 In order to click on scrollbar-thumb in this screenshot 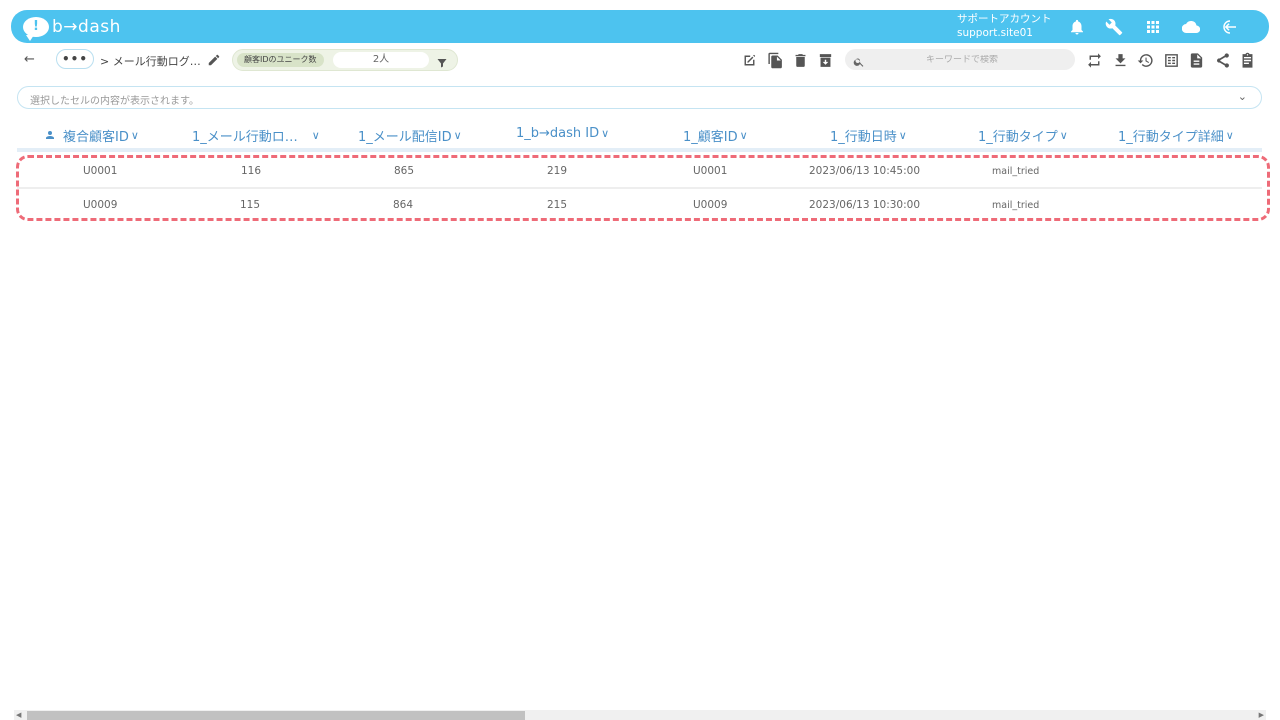, I will do `click(276, 715)`.